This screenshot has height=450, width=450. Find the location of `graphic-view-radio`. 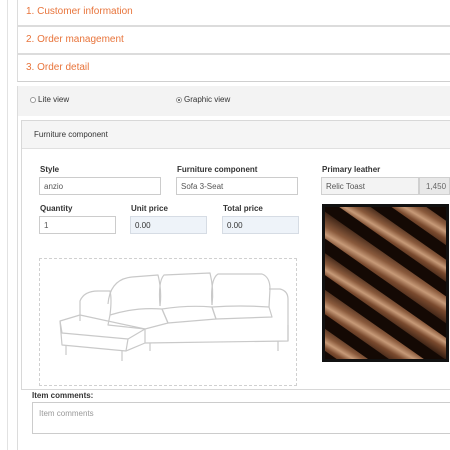

graphic-view-radio is located at coordinates (179, 100).